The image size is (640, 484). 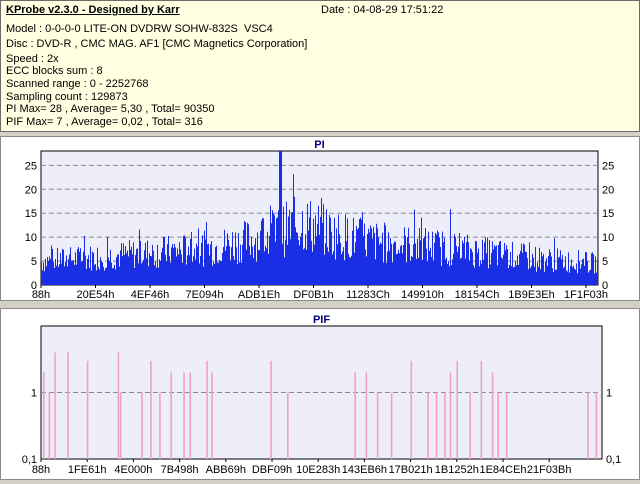 I want to click on pi-y-tick-right-4: 20, so click(x=608, y=190).